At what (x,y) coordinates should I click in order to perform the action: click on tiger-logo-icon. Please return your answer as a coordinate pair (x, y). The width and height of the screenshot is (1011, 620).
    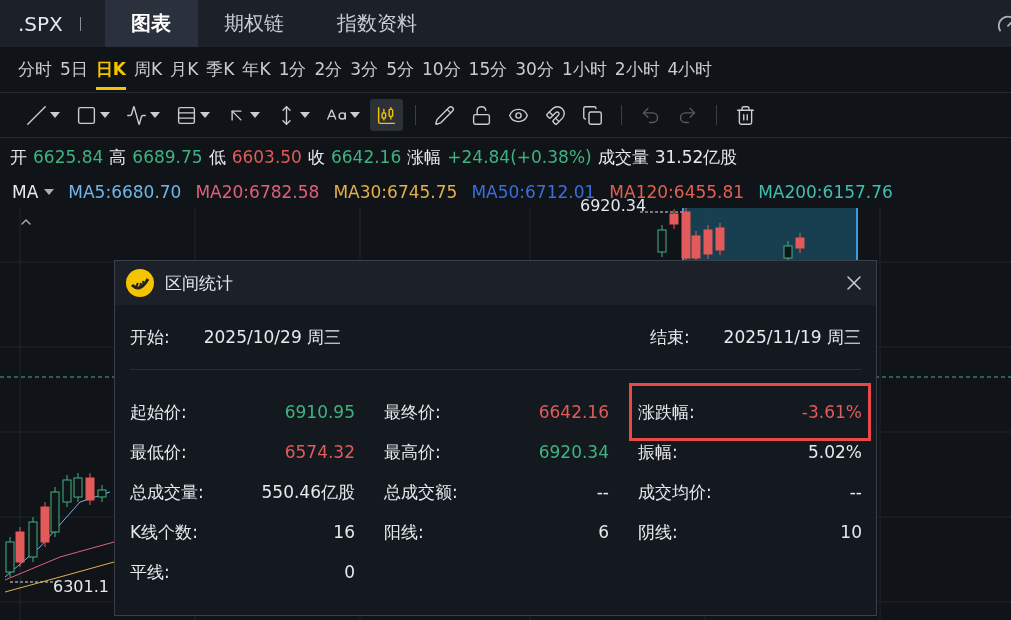
    Looking at the image, I should click on (140, 283).